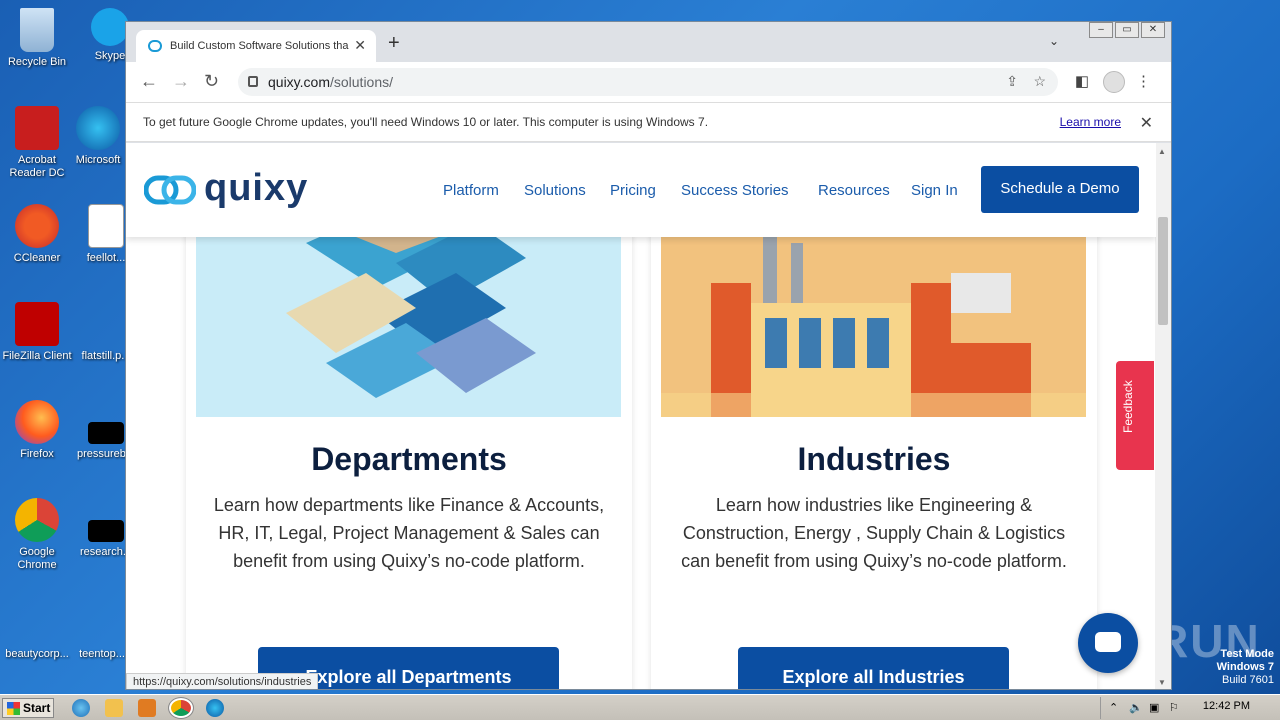 This screenshot has width=1280, height=720. Describe the element at coordinates (37, 38) in the screenshot. I see `recycle-bin-icon: Recycle Bin` at that location.